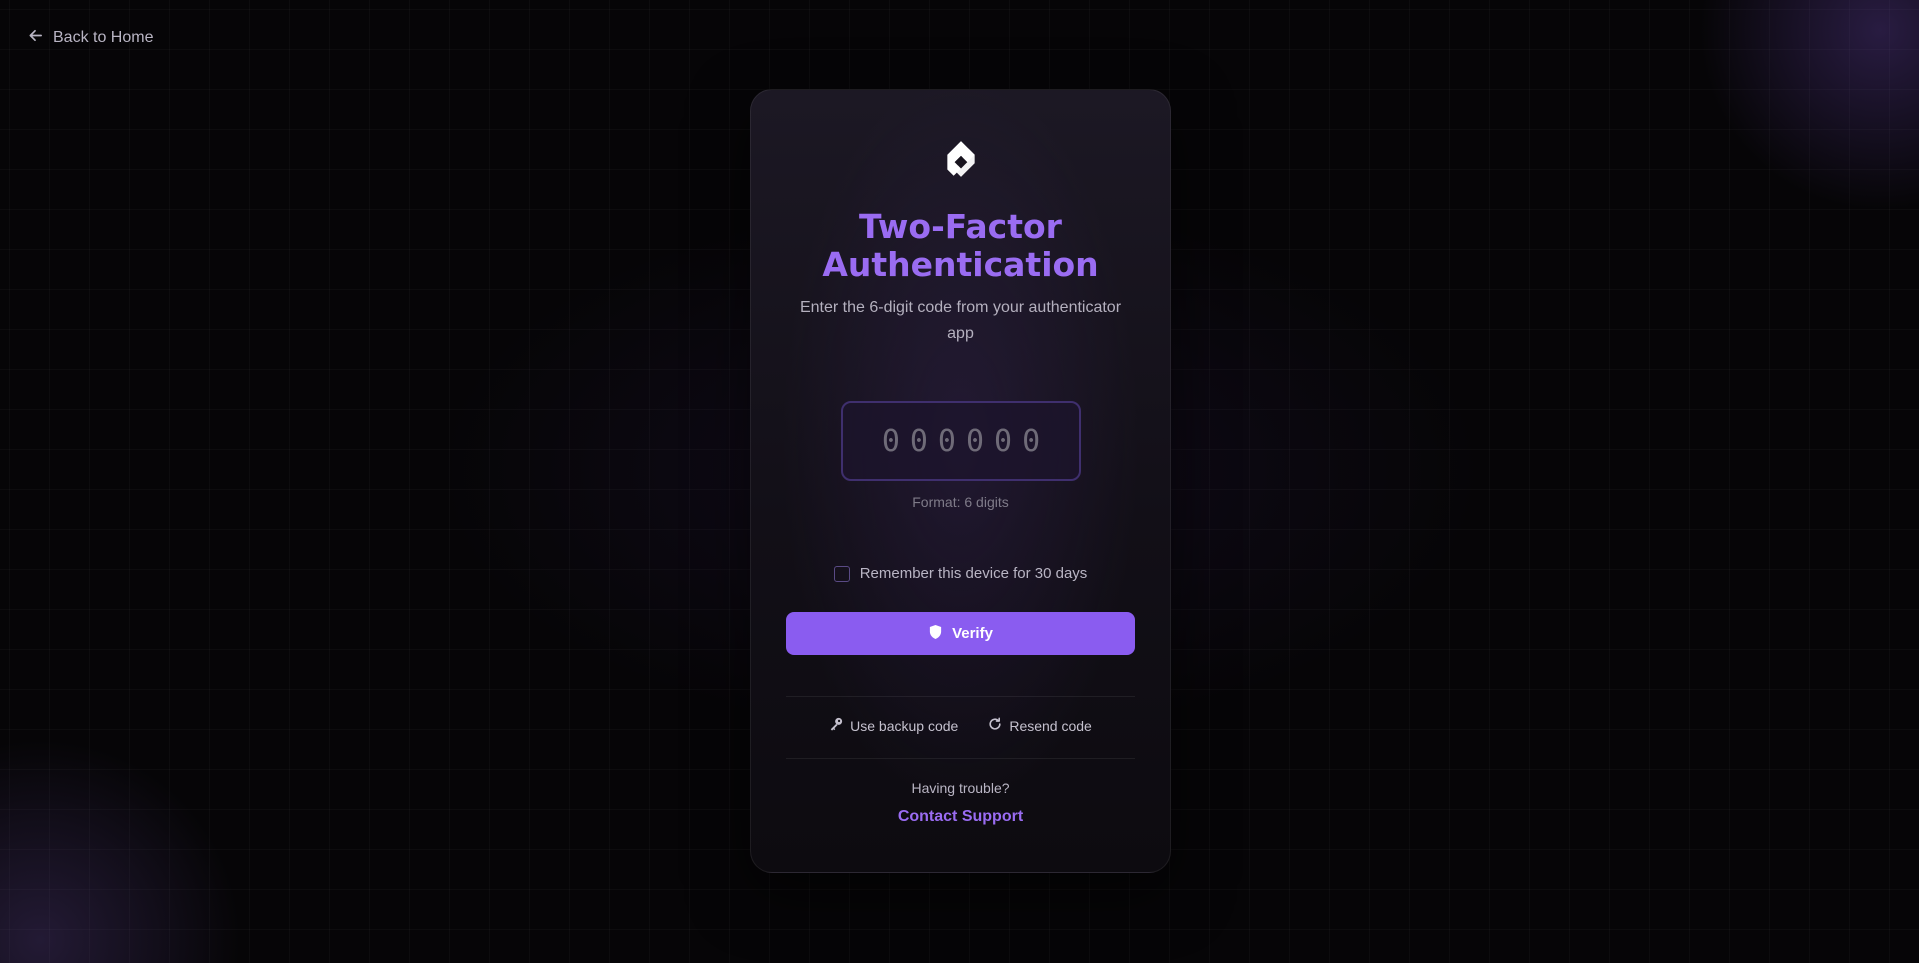 This screenshot has width=1919, height=963. What do you see at coordinates (973, 573) in the screenshot?
I see `remember-device-label: Remember this device for 30 days` at bounding box center [973, 573].